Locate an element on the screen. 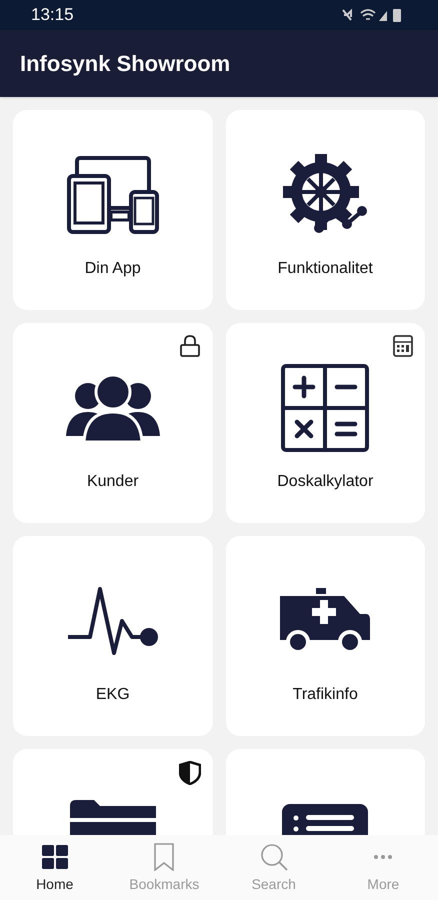 This screenshot has height=900, width=438. battery-icon is located at coordinates (397, 15).